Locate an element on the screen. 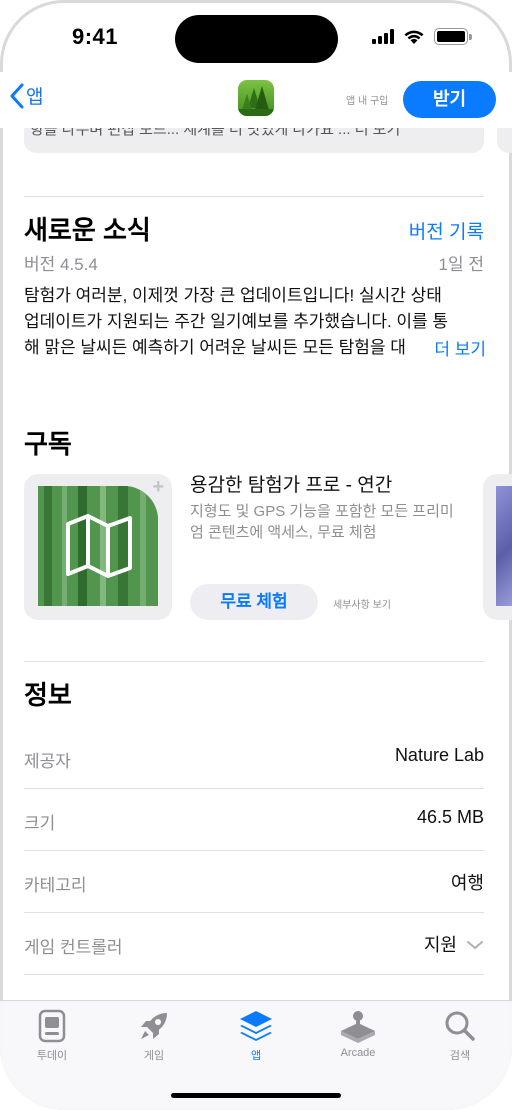  tab-label: 게임 is located at coordinates (154, 1056).